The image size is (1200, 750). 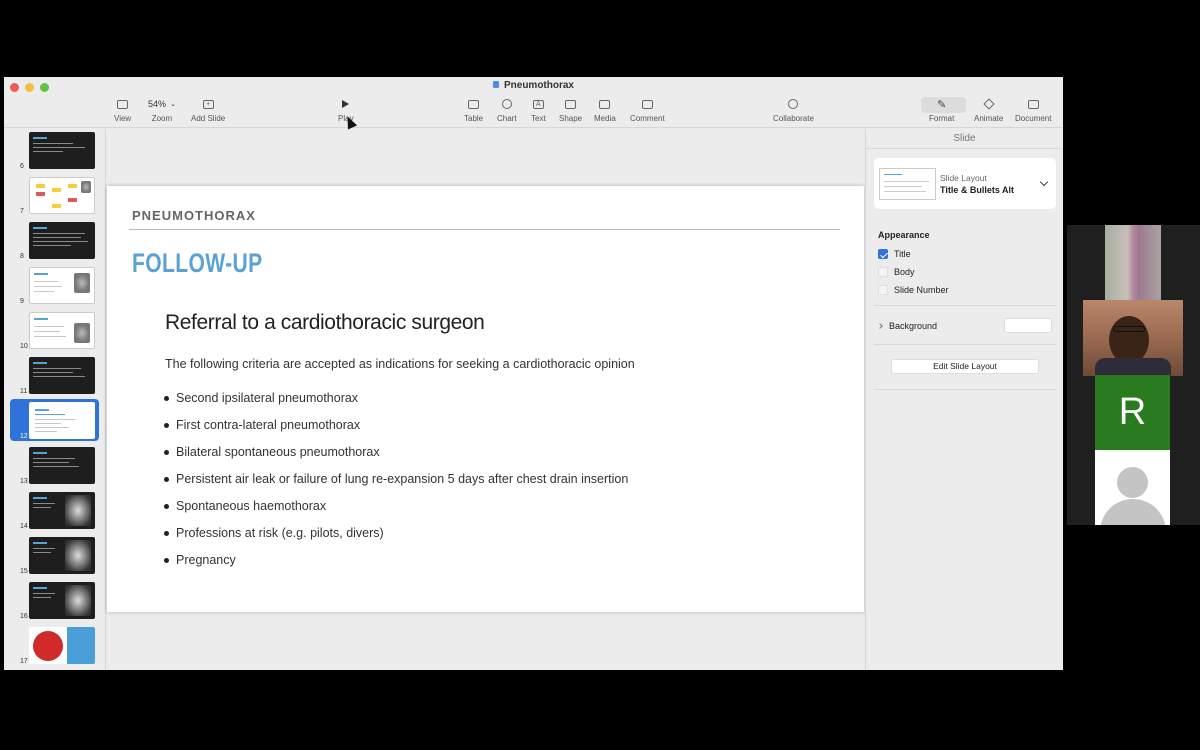 What do you see at coordinates (194, 215) in the screenshot?
I see `slide-header: PNEUMOTHORAX` at bounding box center [194, 215].